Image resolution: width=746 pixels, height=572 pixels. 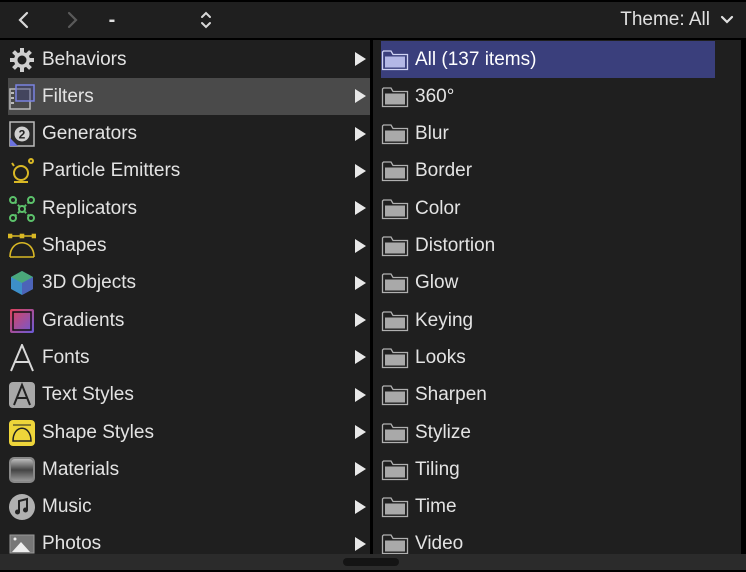 What do you see at coordinates (68, 96) in the screenshot?
I see `category-label: Filters` at bounding box center [68, 96].